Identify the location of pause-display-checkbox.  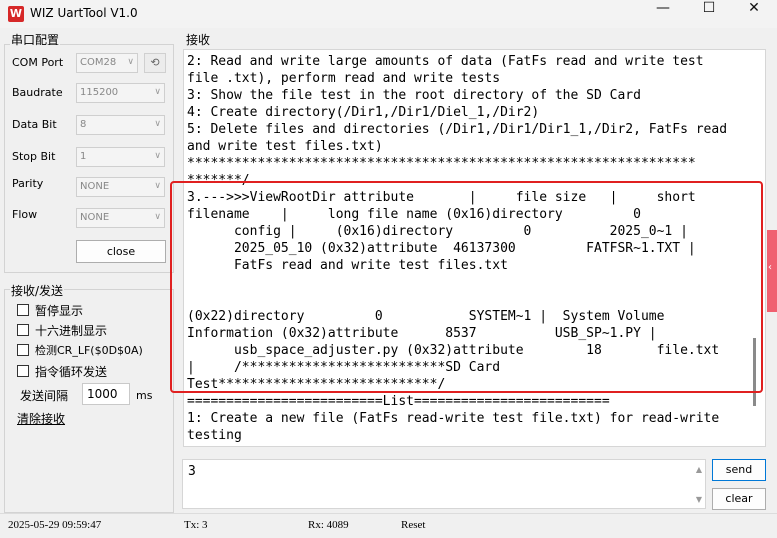
(23, 310).